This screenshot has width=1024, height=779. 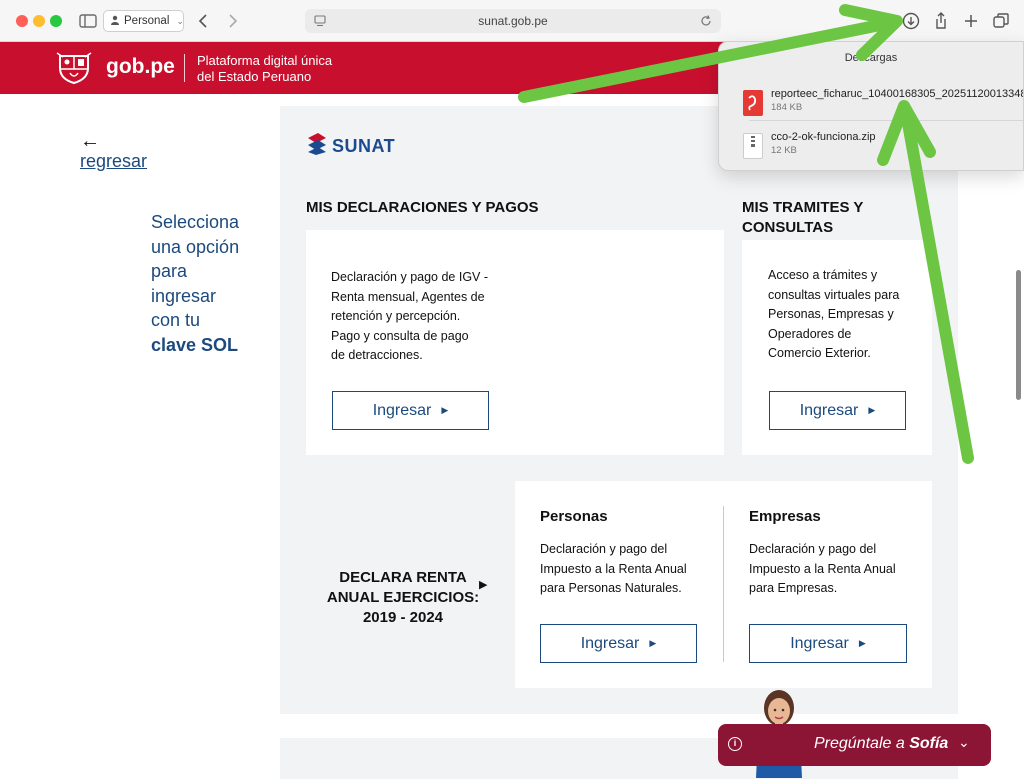 What do you see at coordinates (735, 744) in the screenshot?
I see `info-icon: i` at bounding box center [735, 744].